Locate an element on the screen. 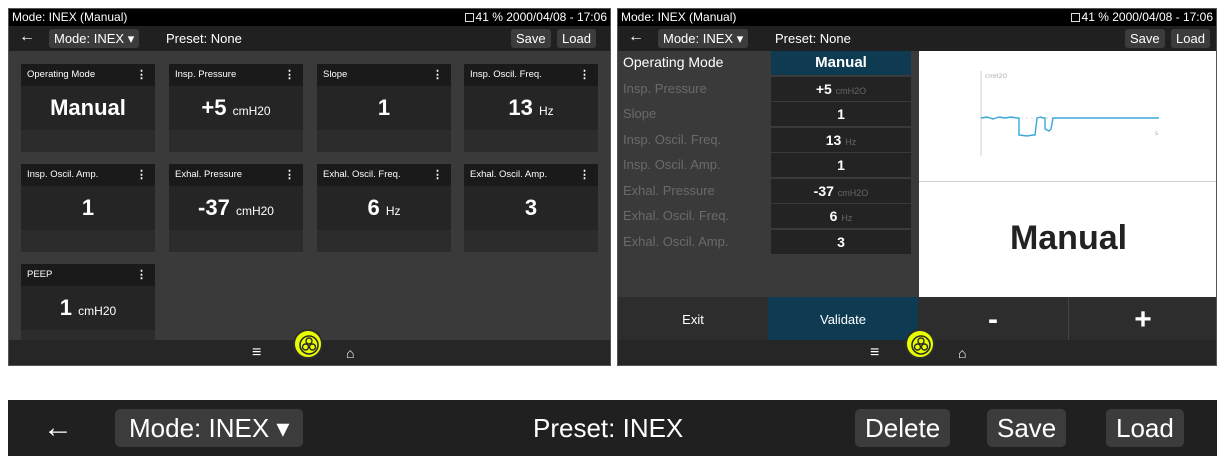 Image resolution: width=1220 pixels, height=456 pixels. selected-value-display: Manual is located at coordinates (1068, 238).